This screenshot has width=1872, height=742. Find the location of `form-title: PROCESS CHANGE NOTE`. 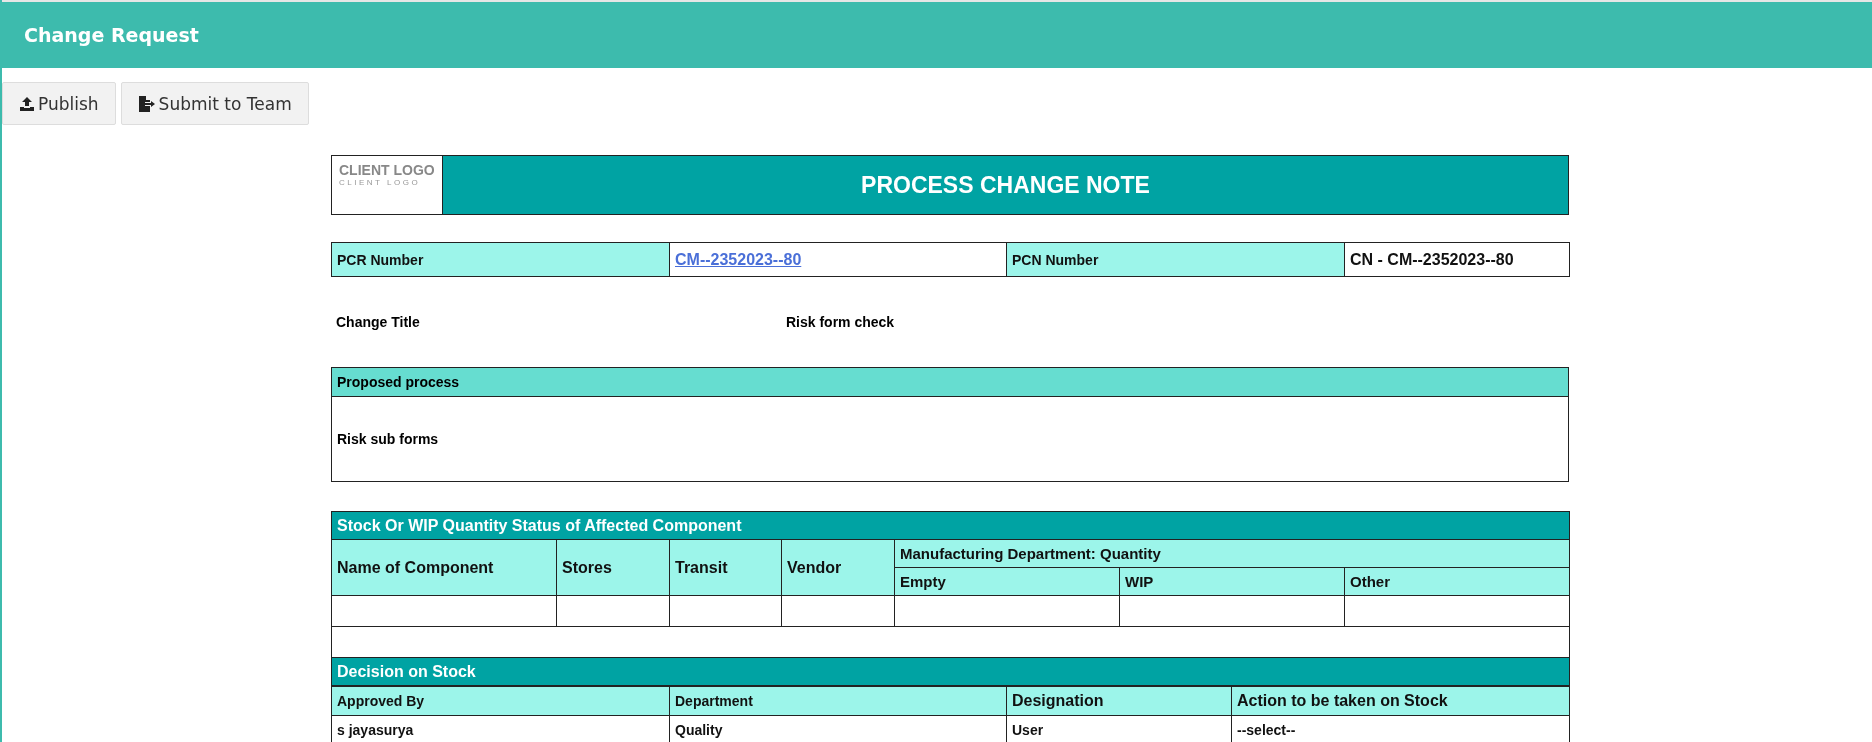

form-title: PROCESS CHANGE NOTE is located at coordinates (1005, 185).